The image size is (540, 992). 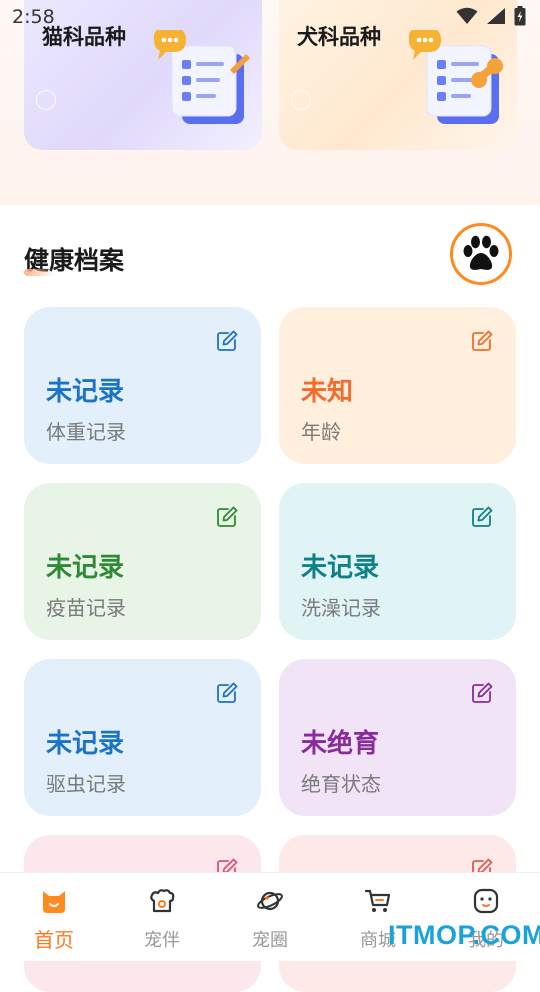 I want to click on status-icons, so click(x=491, y=16).